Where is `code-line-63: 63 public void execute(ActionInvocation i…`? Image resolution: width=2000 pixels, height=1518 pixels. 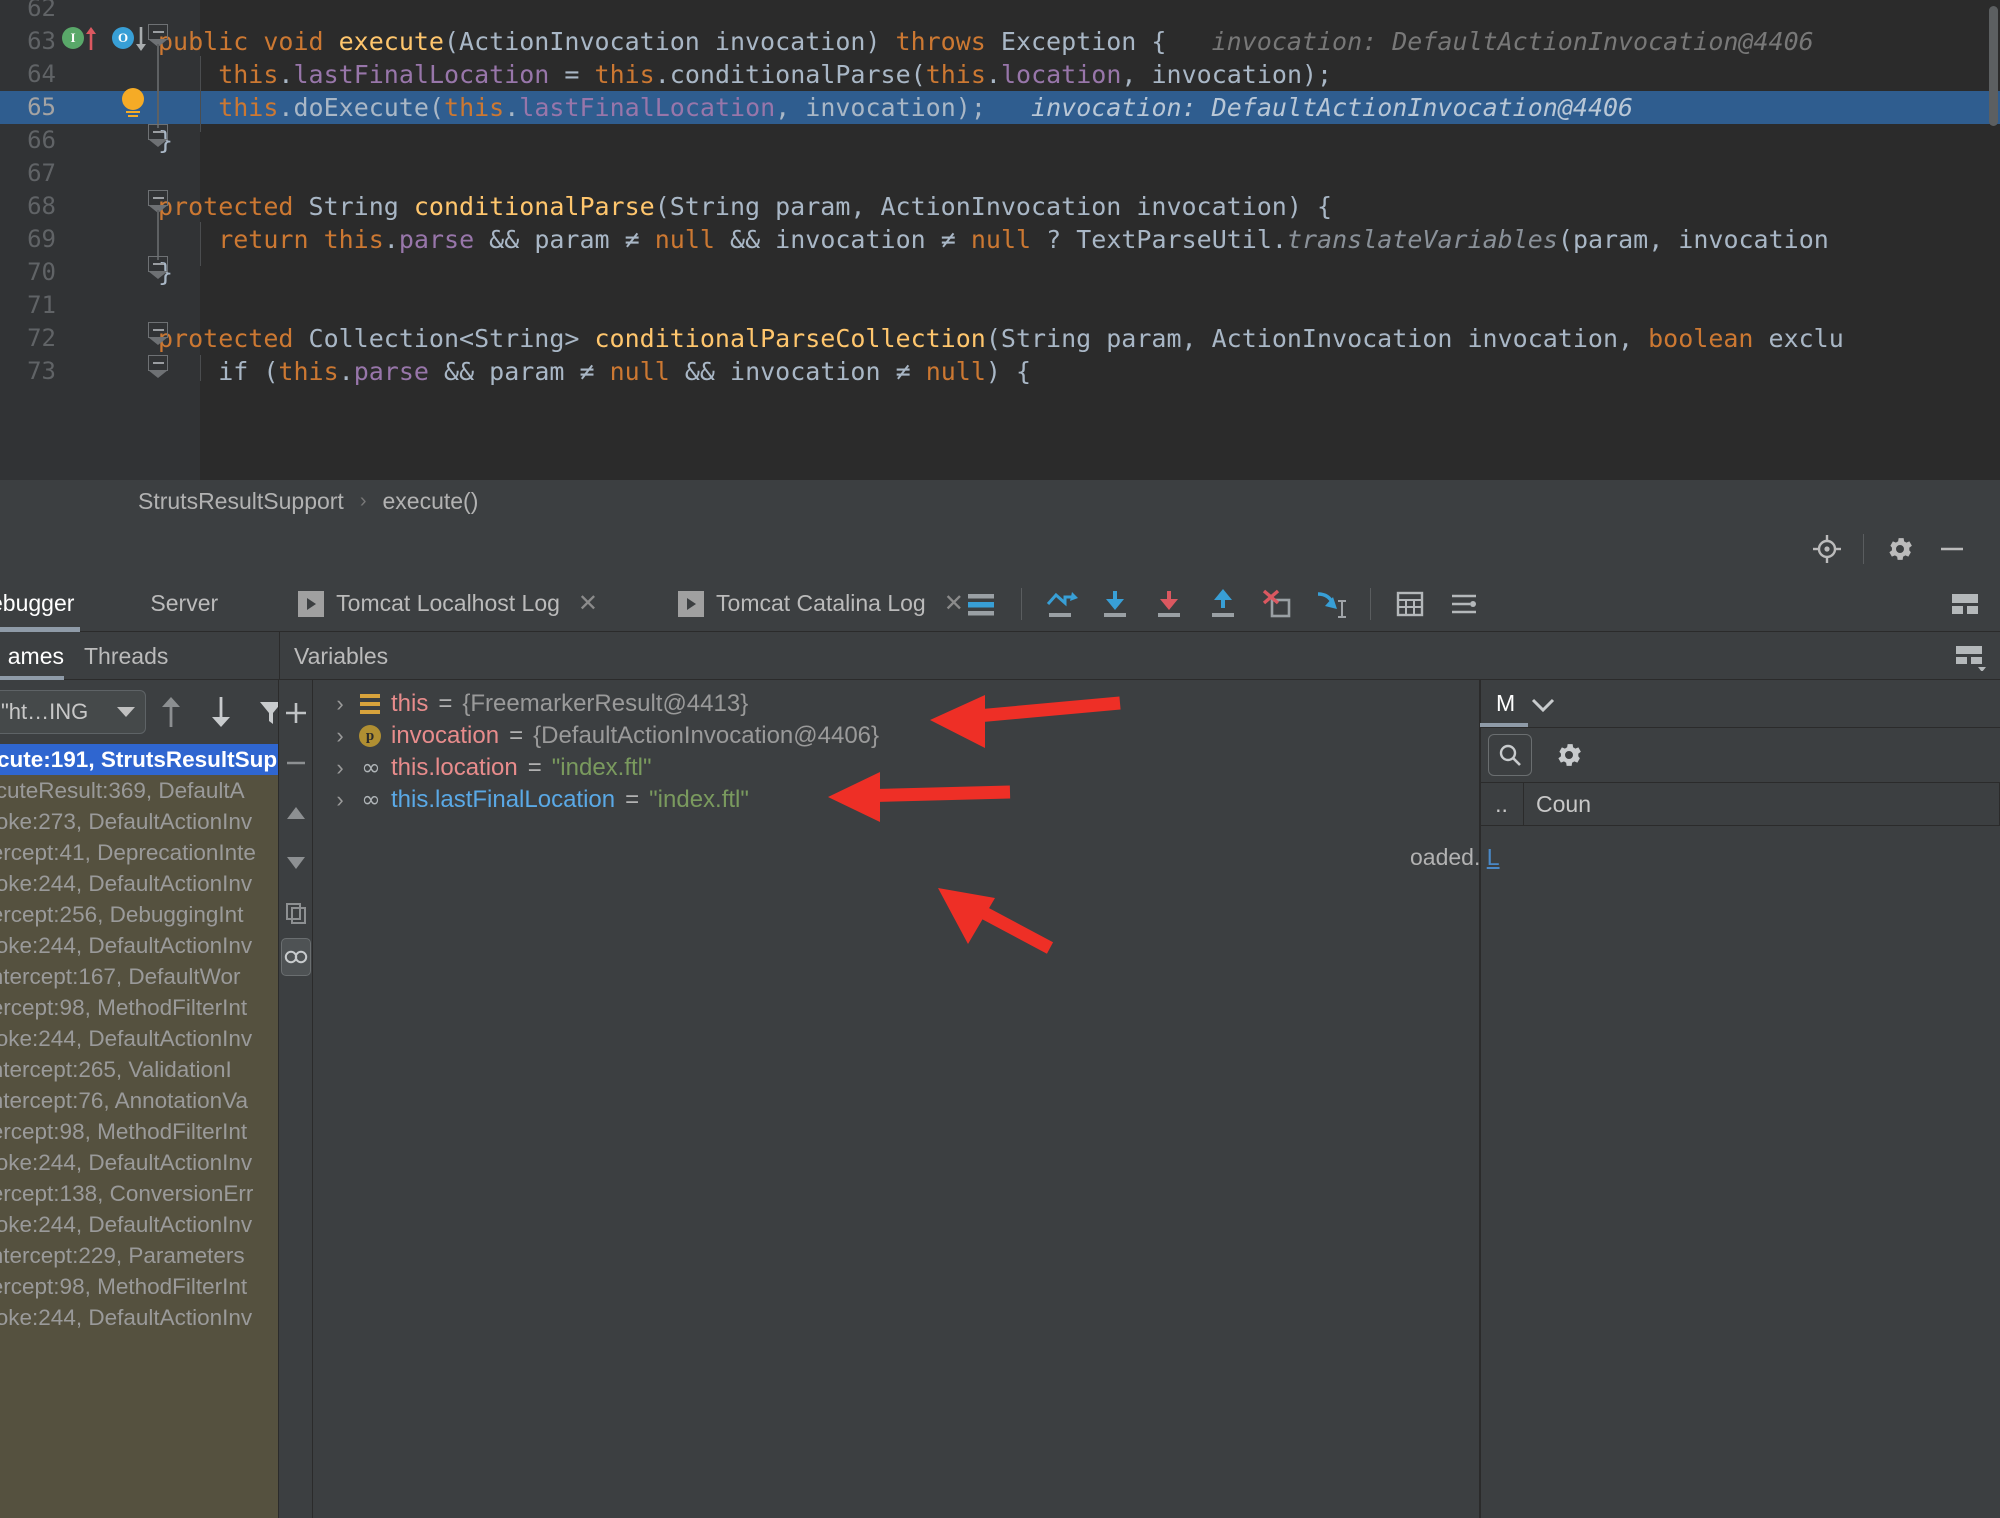
code-line-63: 63 public void execute(ActionInvocation i… is located at coordinates (1000, 41).